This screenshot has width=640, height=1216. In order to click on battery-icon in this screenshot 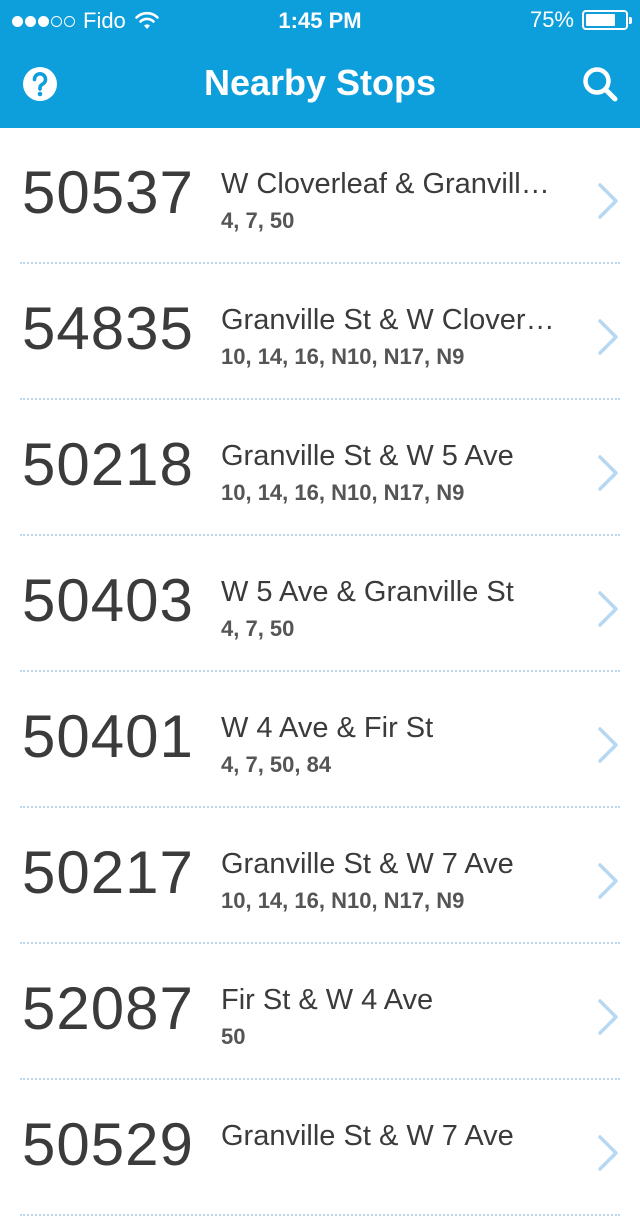, I will do `click(607, 20)`.